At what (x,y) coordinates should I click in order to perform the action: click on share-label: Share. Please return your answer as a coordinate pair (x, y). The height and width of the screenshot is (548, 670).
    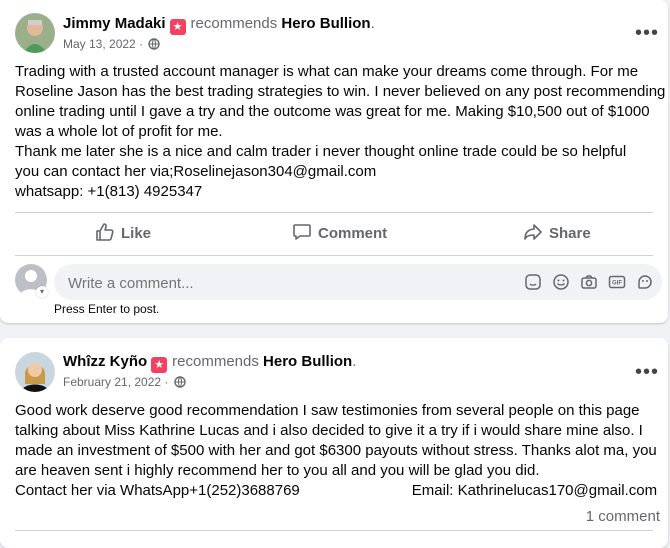
    Looking at the image, I should click on (570, 233).